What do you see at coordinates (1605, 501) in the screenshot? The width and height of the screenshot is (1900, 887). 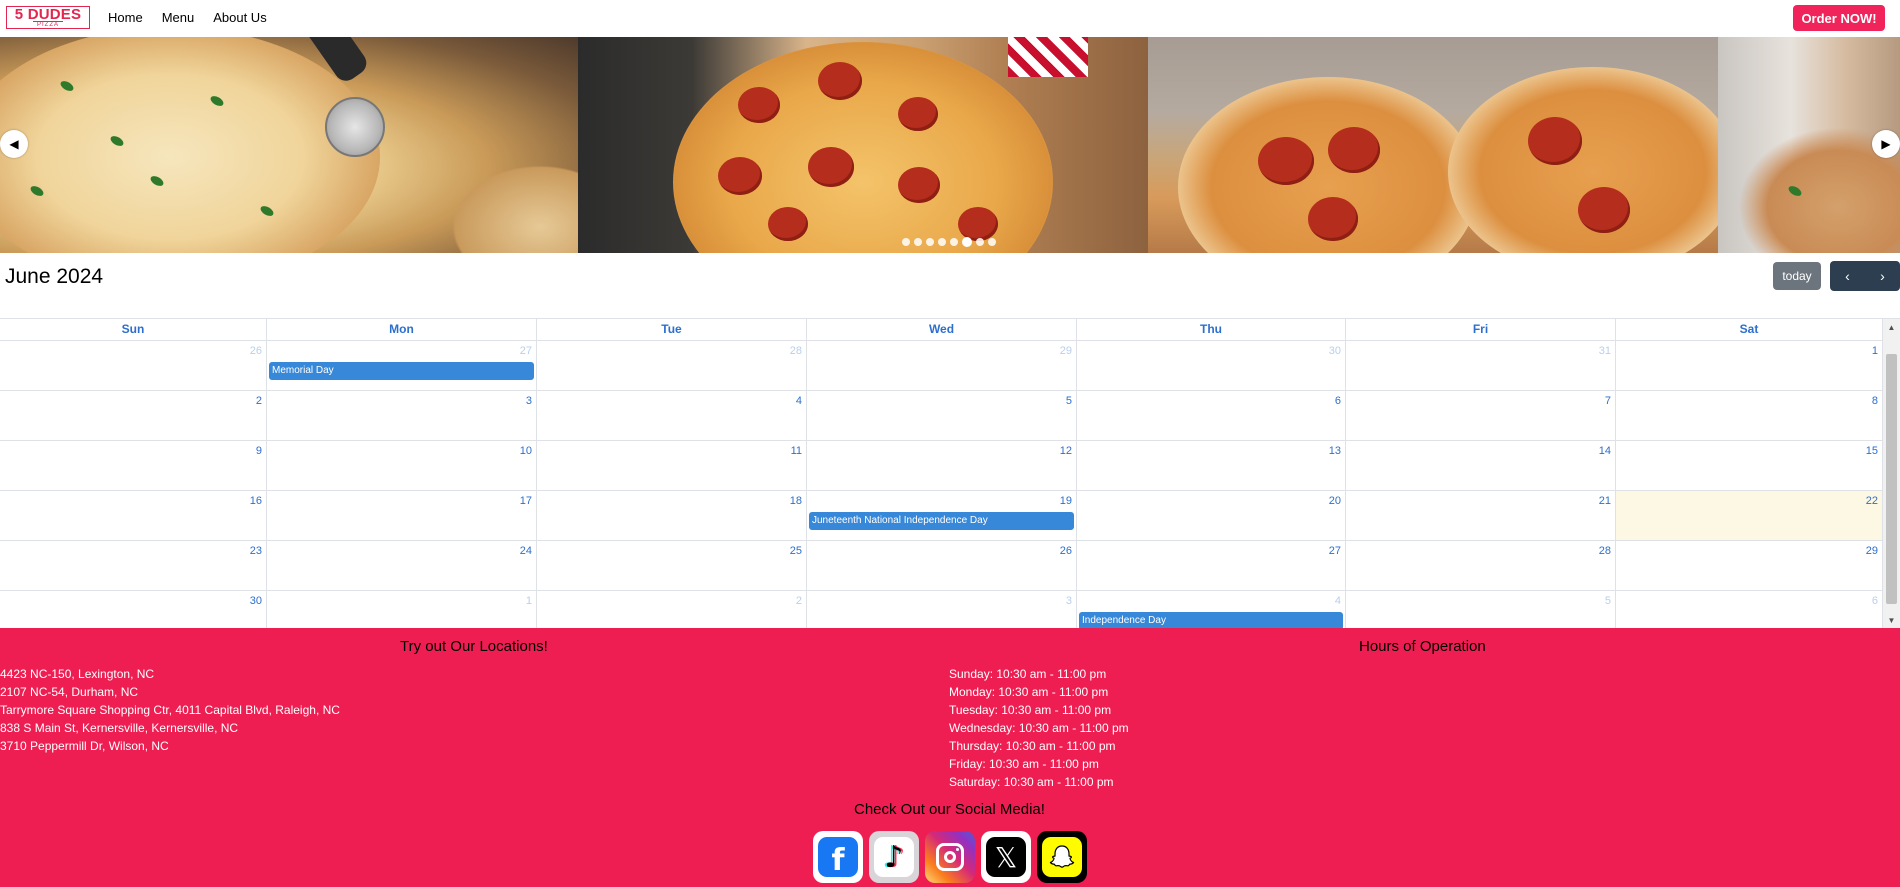 I see `day-number: 21` at bounding box center [1605, 501].